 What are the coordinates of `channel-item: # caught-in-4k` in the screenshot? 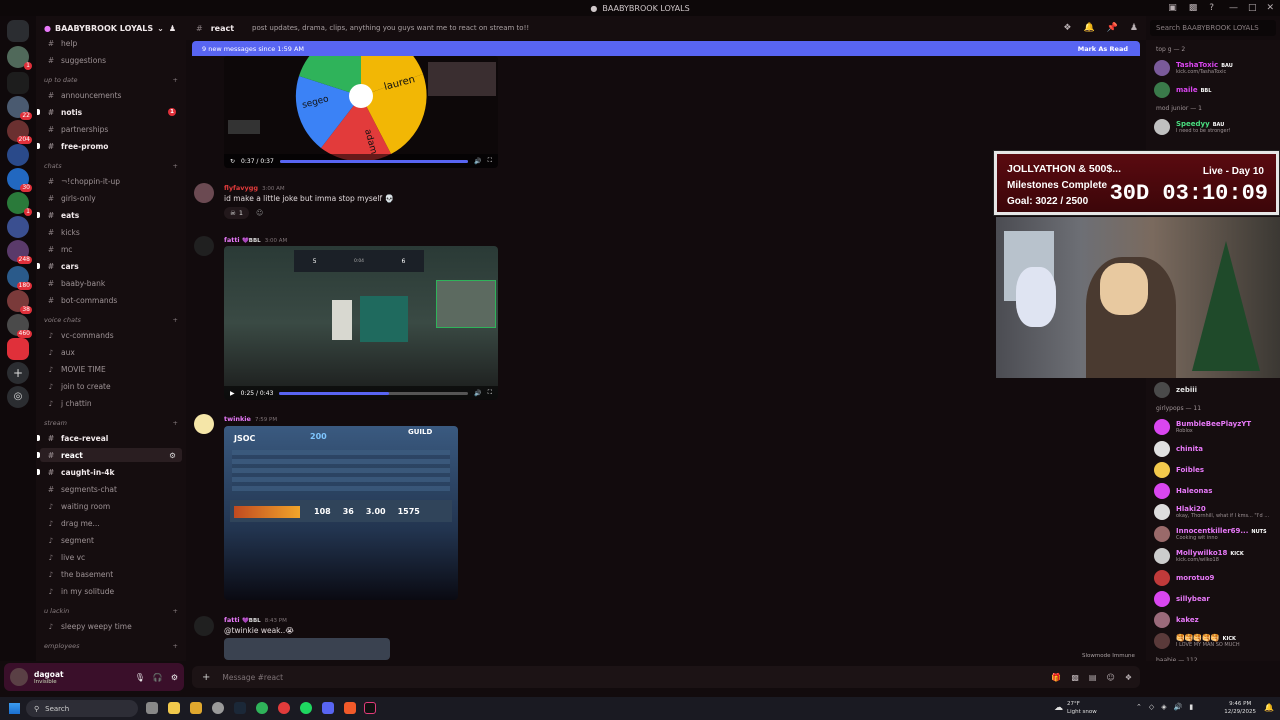 It's located at (109, 472).